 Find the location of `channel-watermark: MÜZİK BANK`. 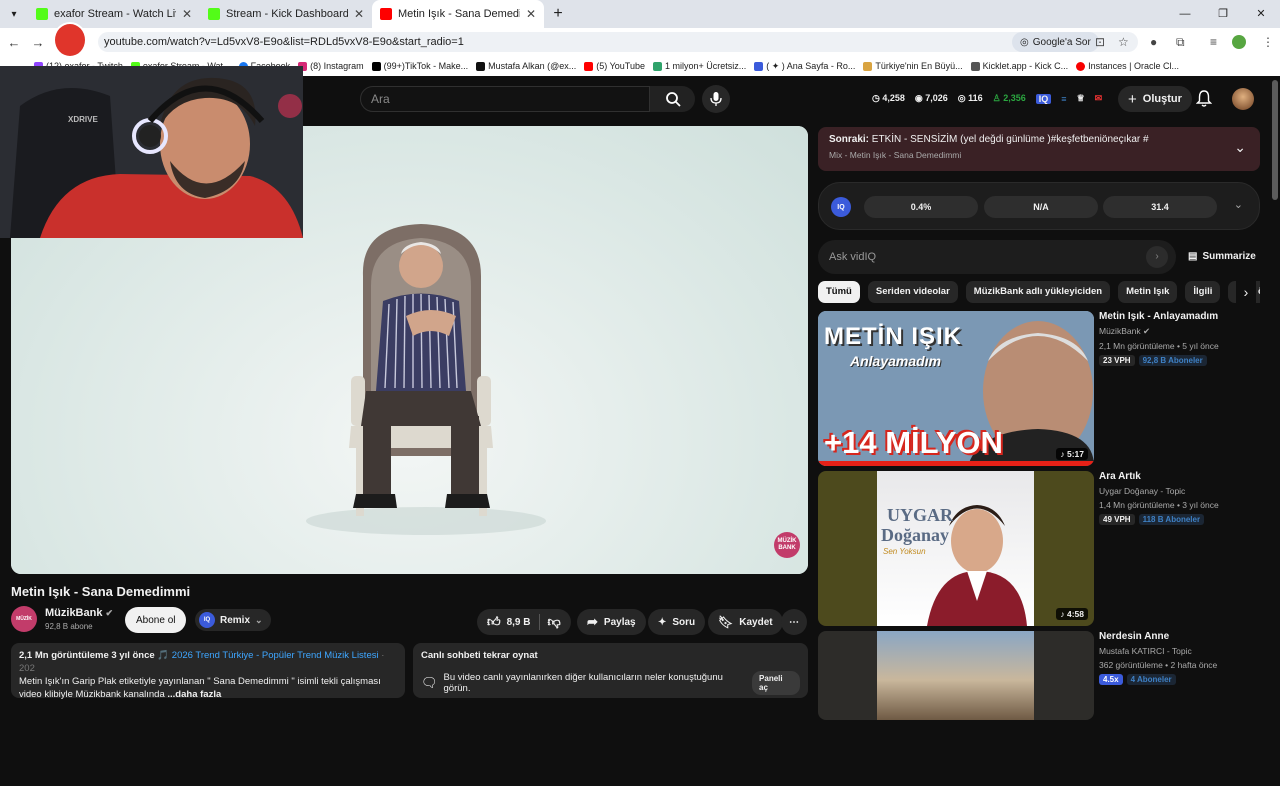

channel-watermark: MÜZİK BANK is located at coordinates (787, 545).